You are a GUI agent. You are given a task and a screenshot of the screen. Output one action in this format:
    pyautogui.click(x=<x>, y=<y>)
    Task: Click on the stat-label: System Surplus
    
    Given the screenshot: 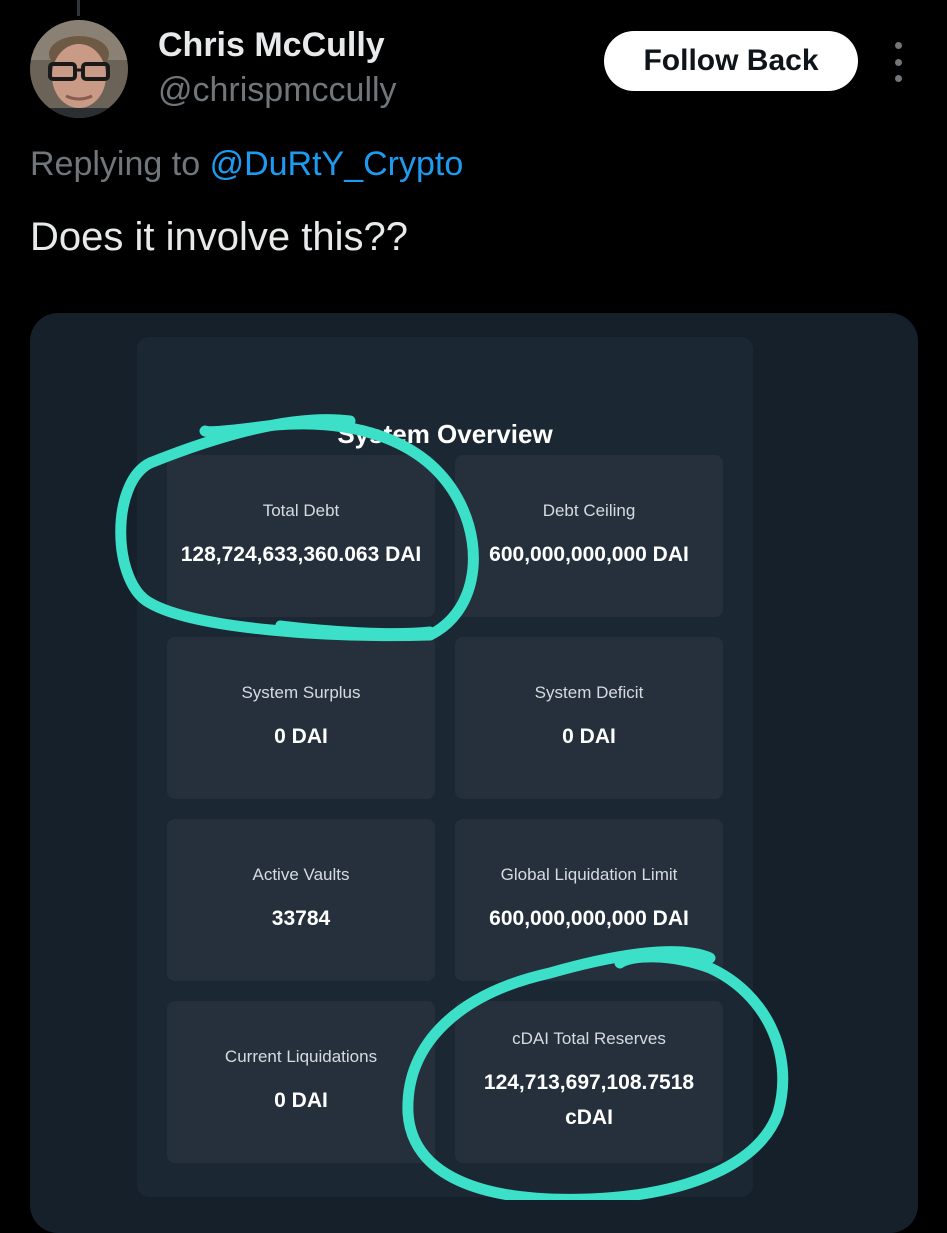 What is the action you would take?
    pyautogui.click(x=301, y=692)
    